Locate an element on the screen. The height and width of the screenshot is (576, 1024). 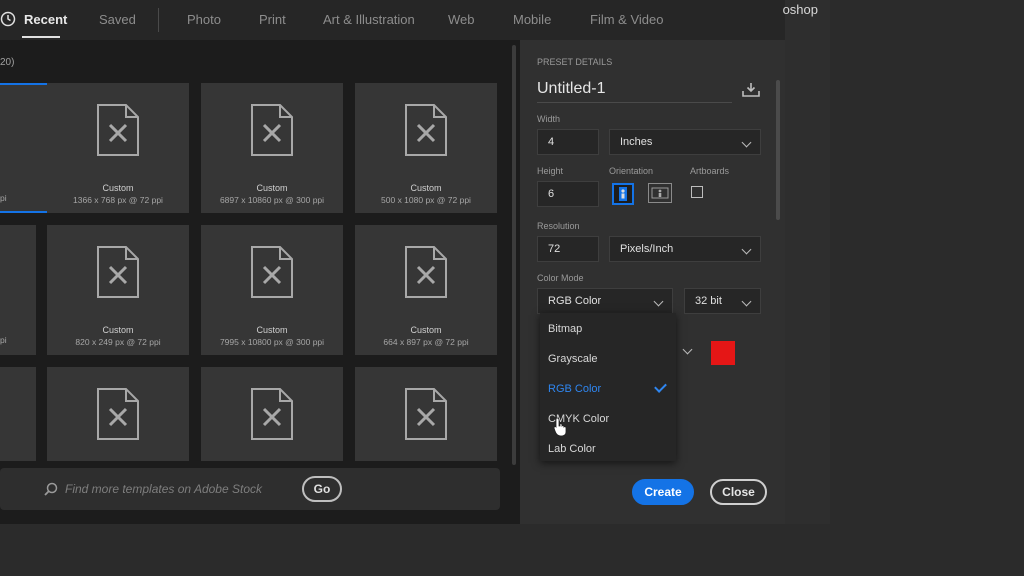
background-color-swatch is located at coordinates (723, 353).